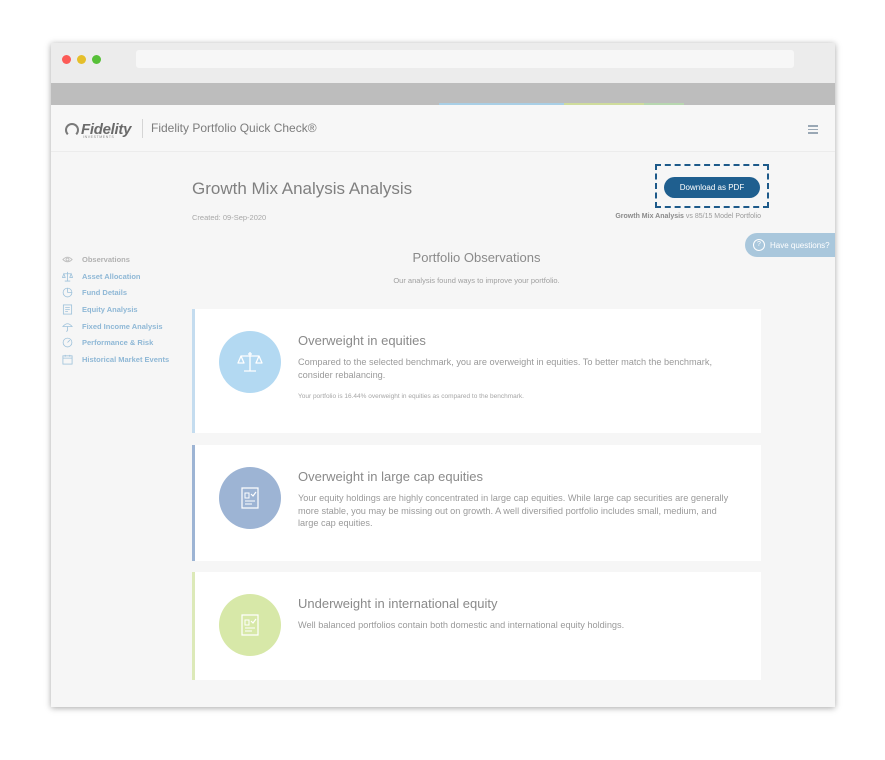 The image size is (885, 760). I want to click on sidebar-item-equity-analysis: Equity Analysis, so click(115, 309).